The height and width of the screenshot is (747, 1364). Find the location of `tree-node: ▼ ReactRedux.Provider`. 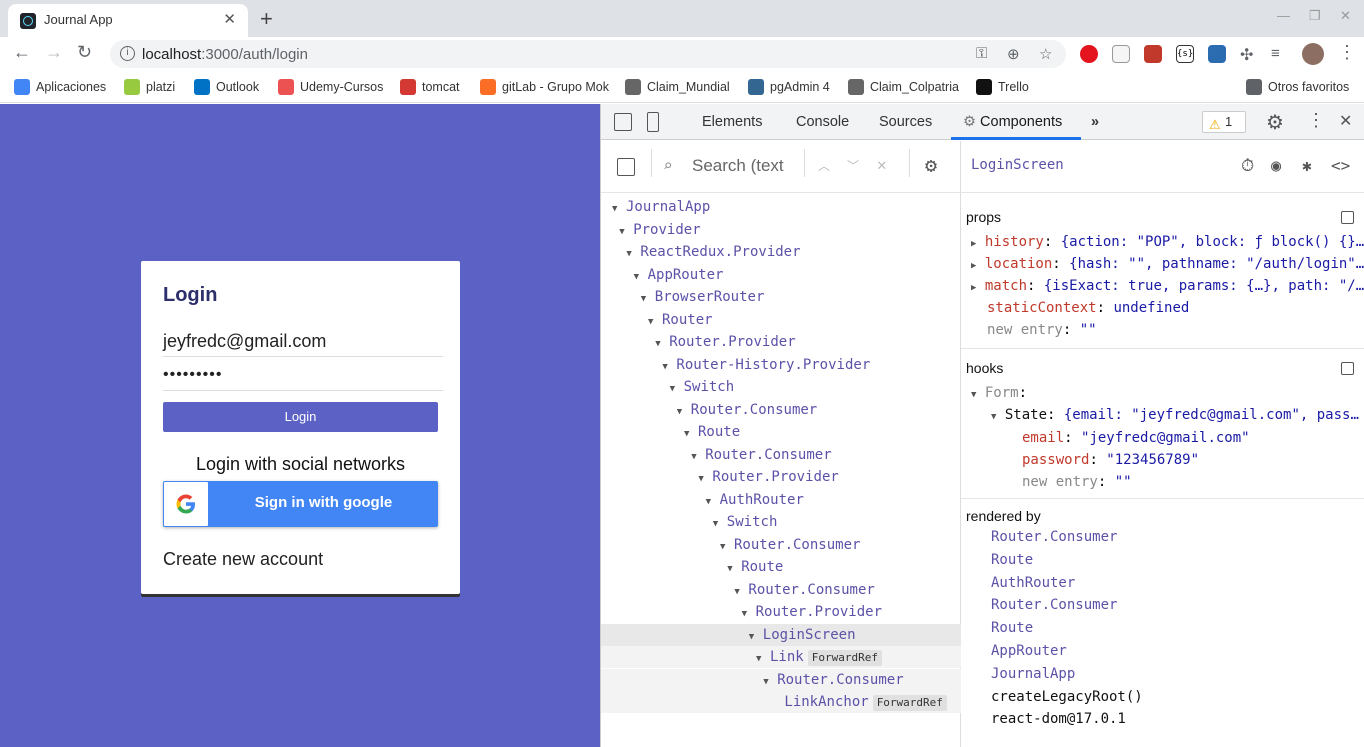

tree-node: ▼ ReactRedux.Provider is located at coordinates (781, 252).